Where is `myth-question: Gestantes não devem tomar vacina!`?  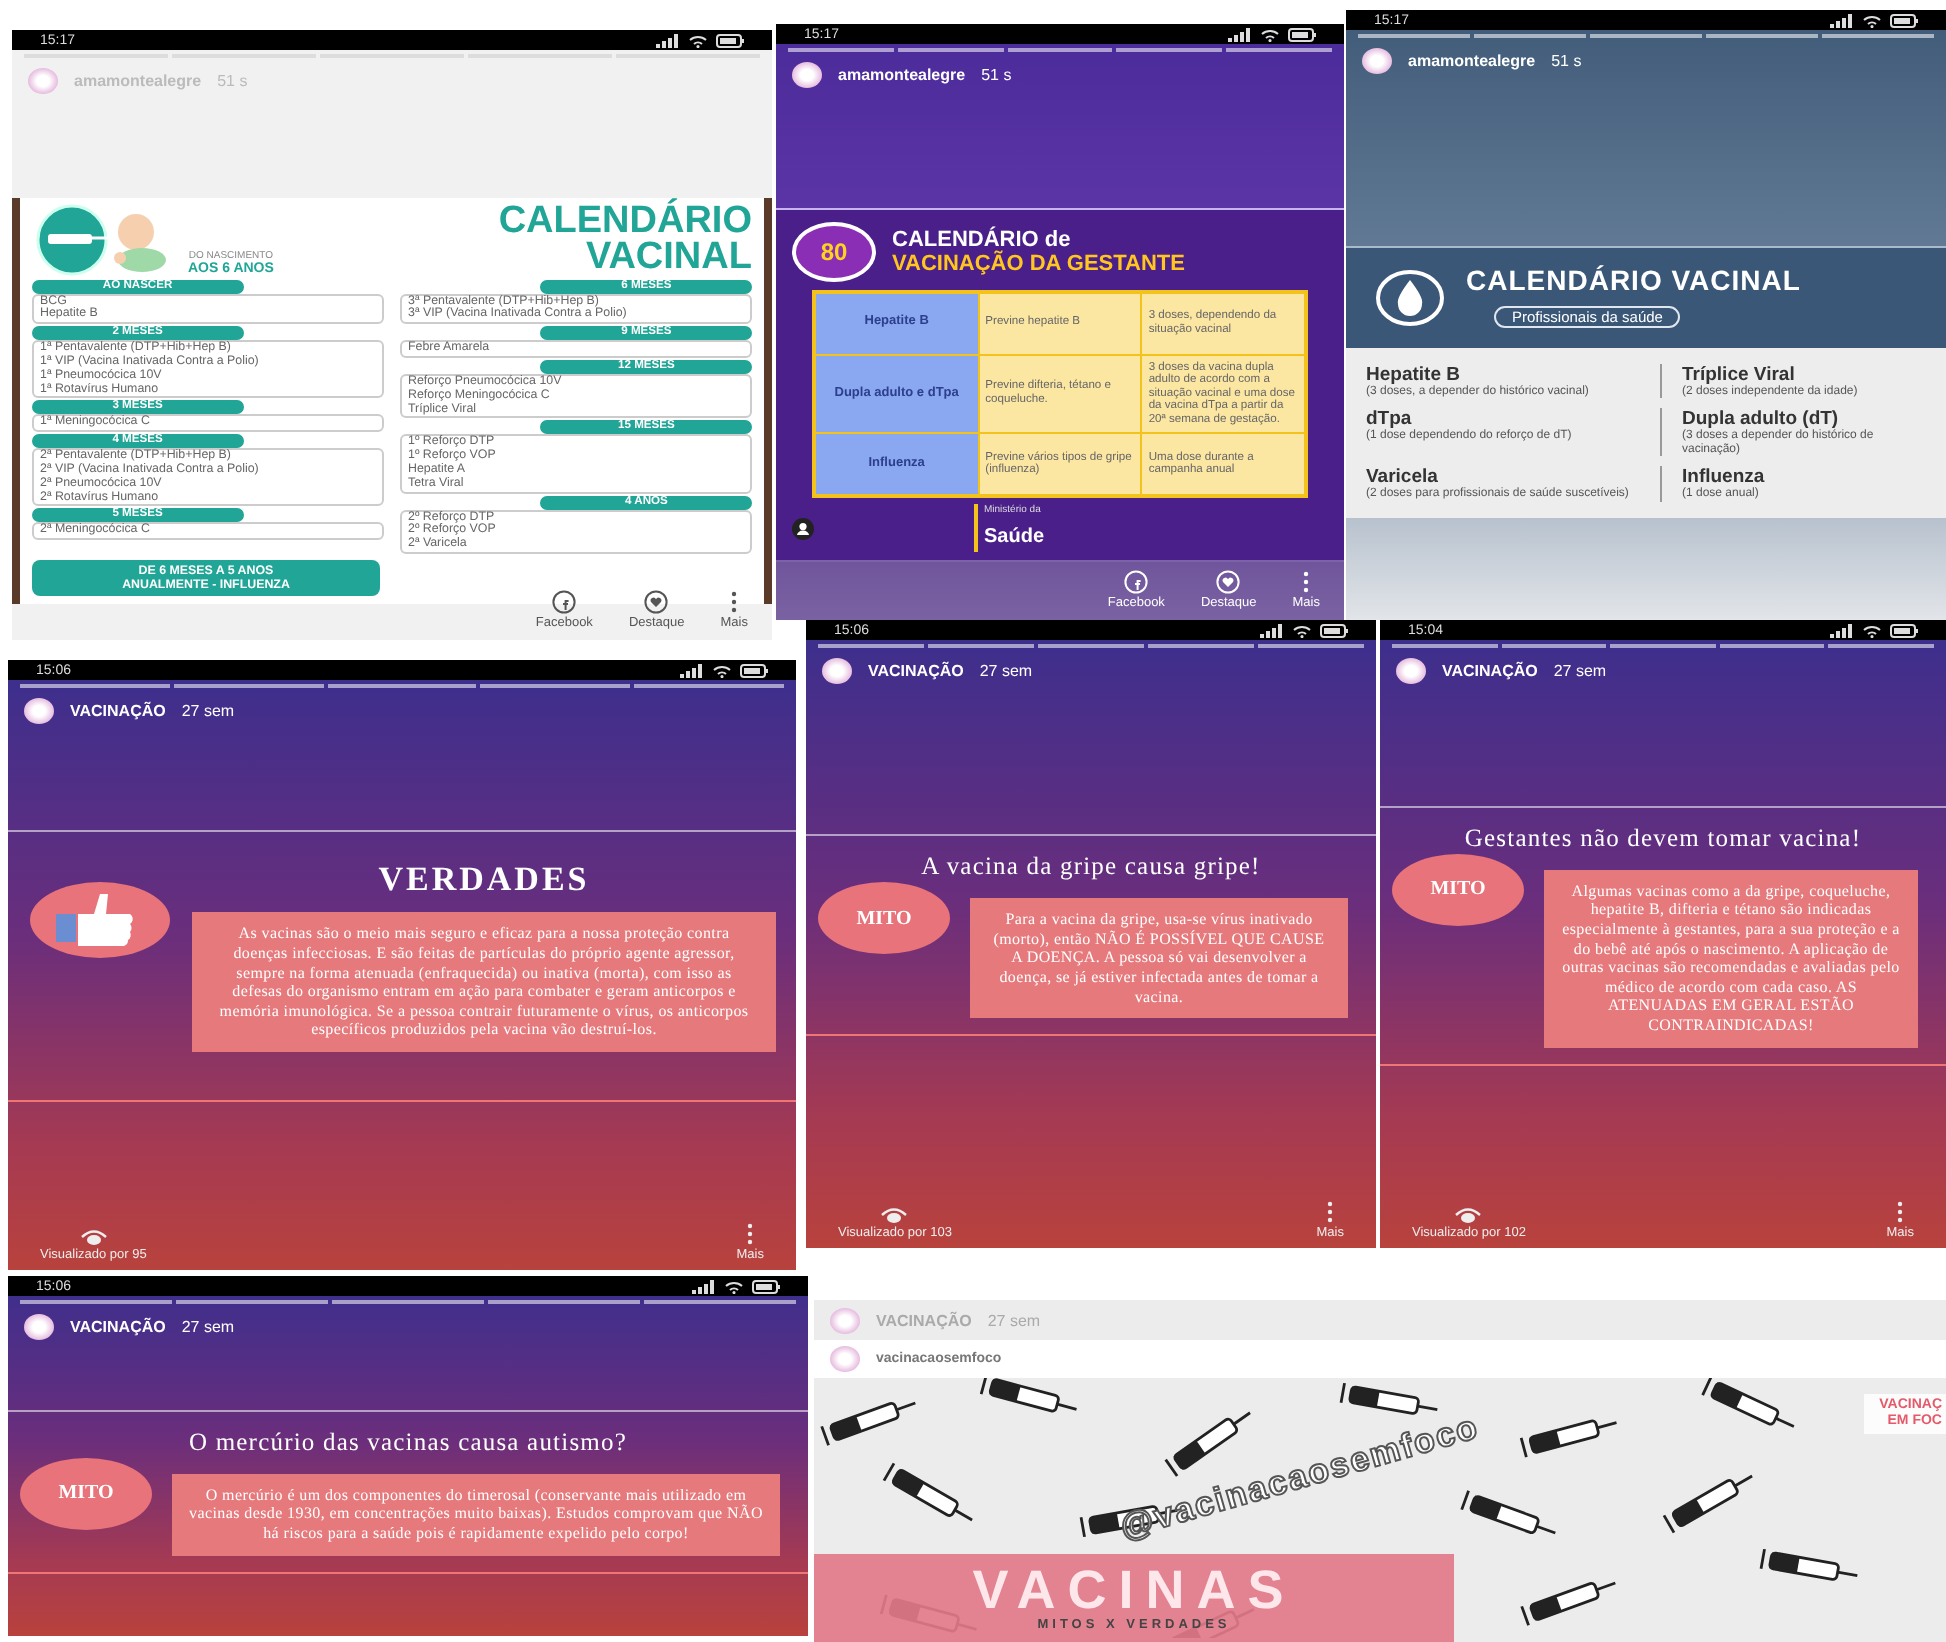 myth-question: Gestantes não devem tomar vacina! is located at coordinates (1663, 838).